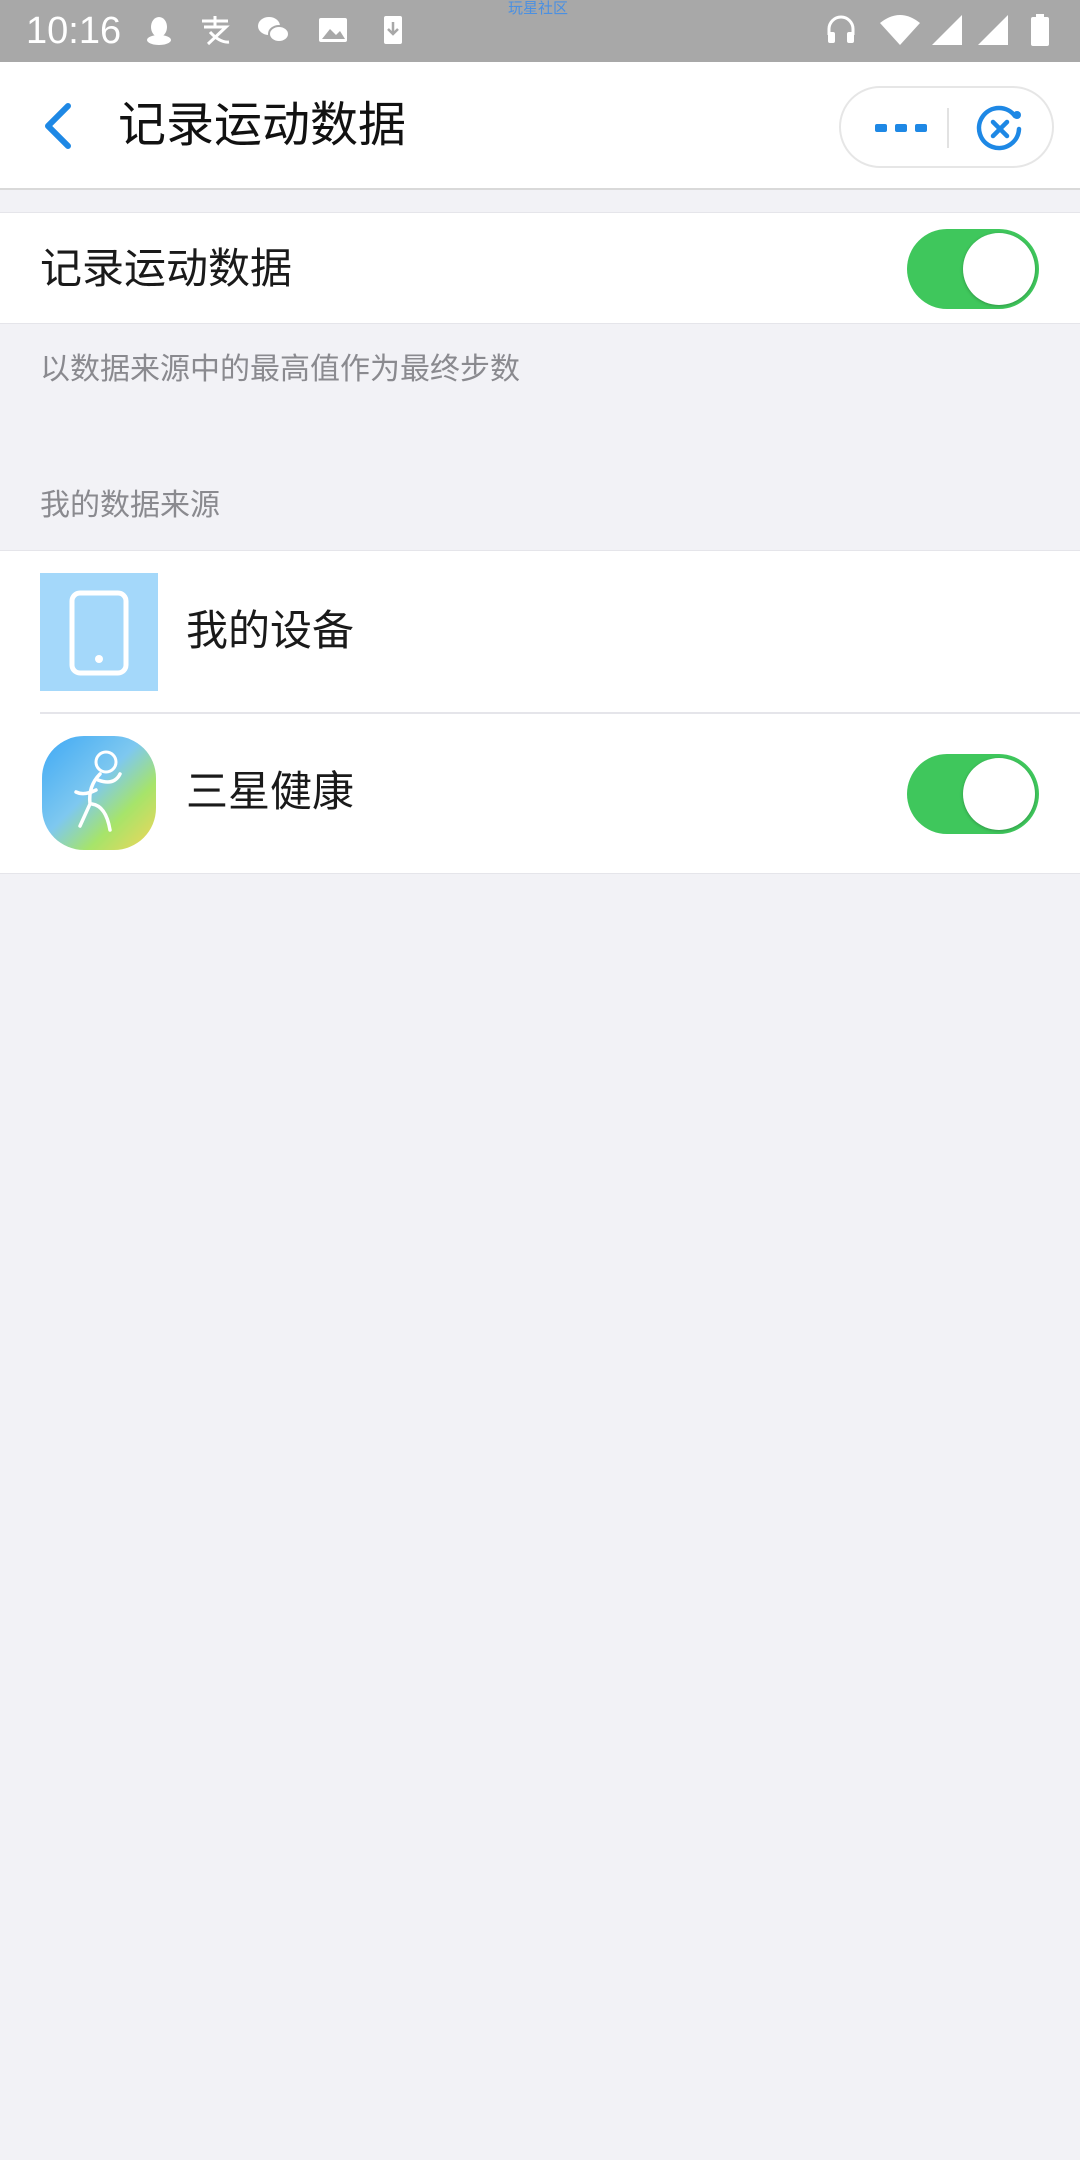 This screenshot has width=1080, height=2160. What do you see at coordinates (74, 31) in the screenshot?
I see `status-time: 10:16` at bounding box center [74, 31].